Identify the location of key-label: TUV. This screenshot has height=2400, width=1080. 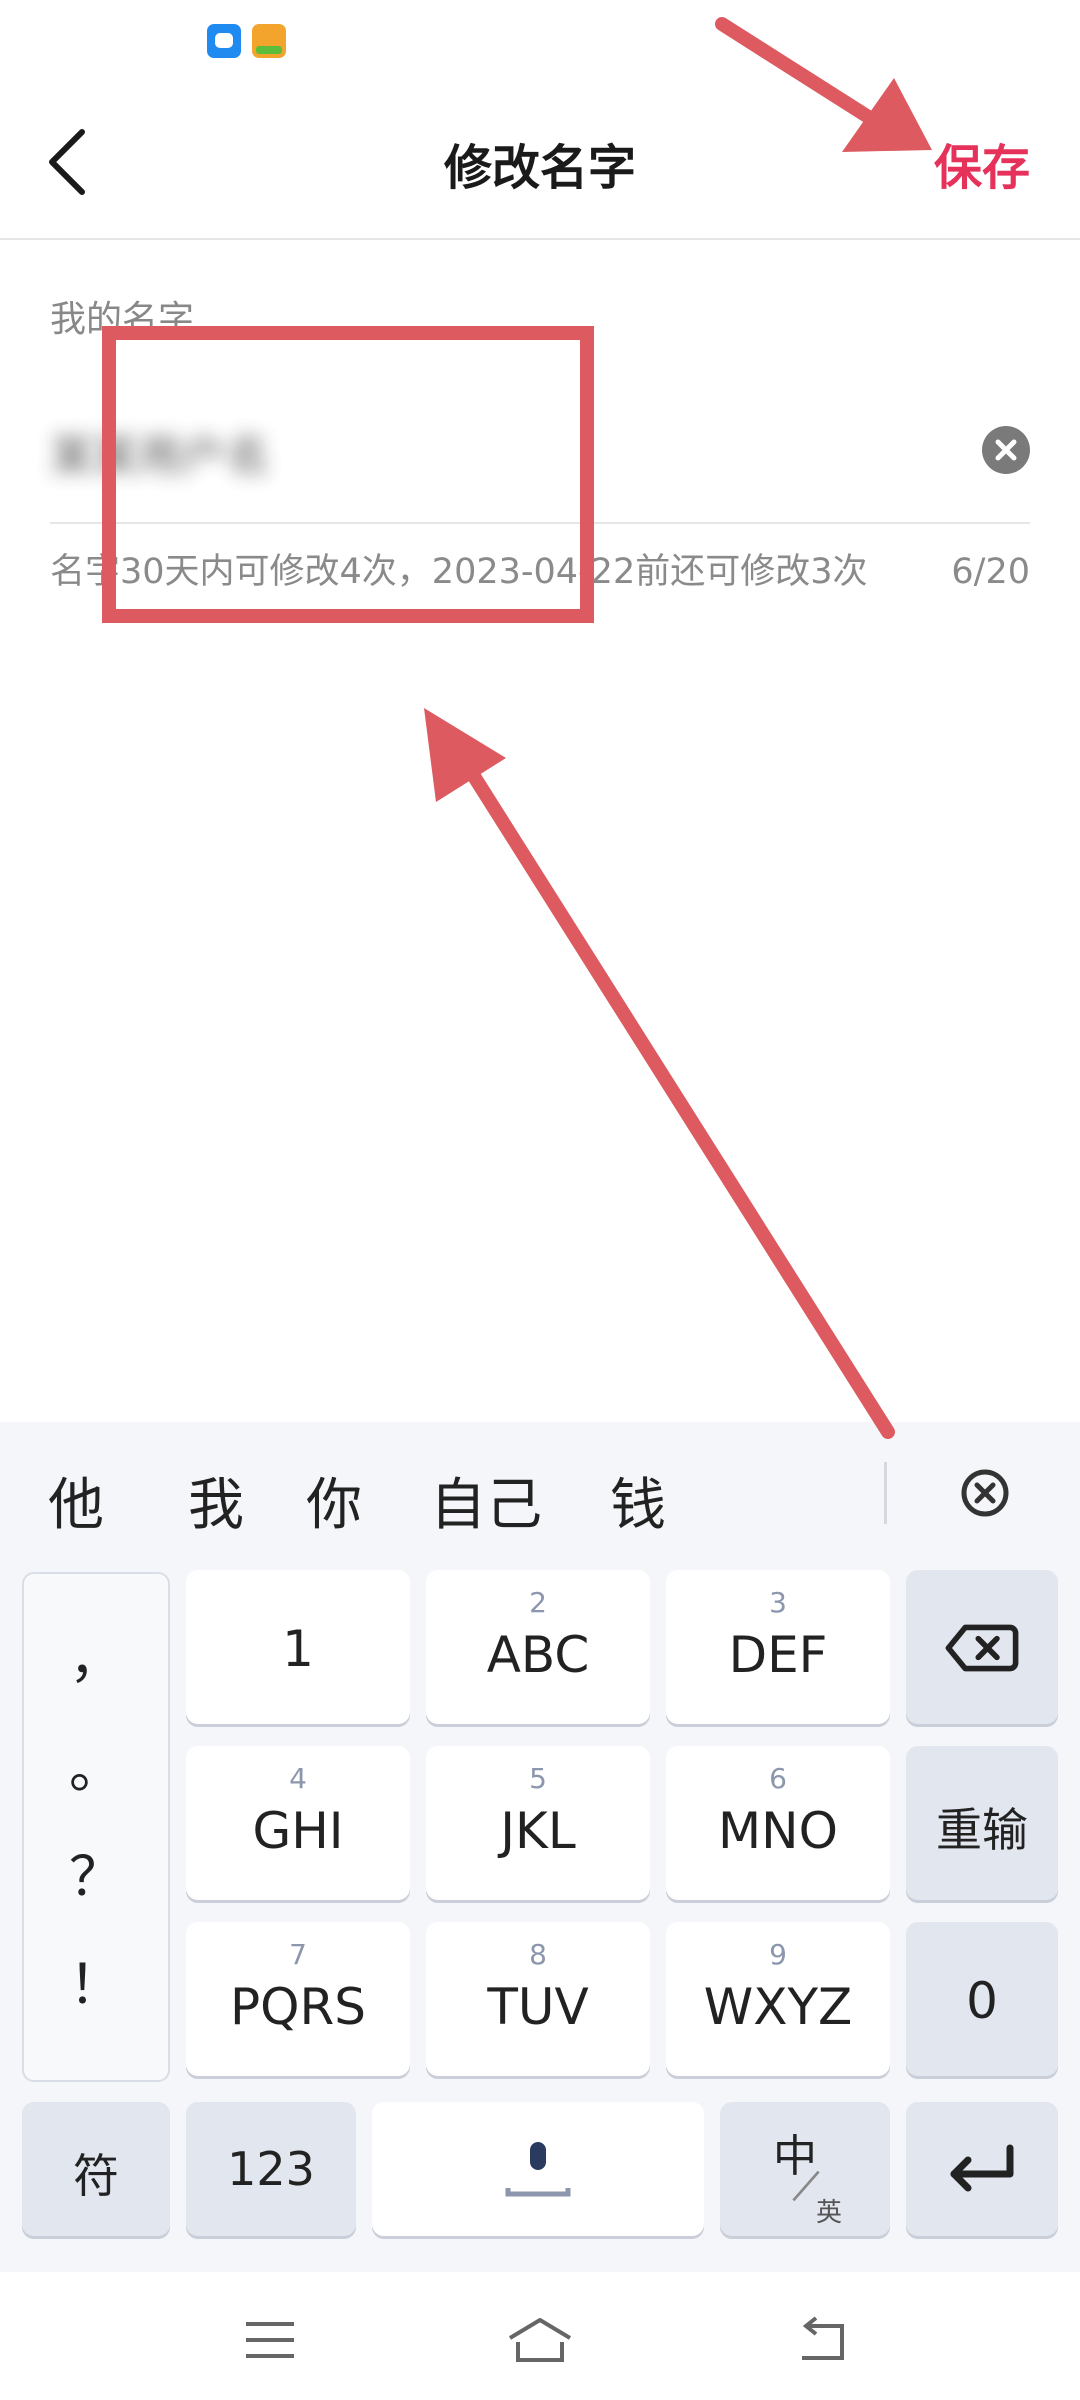
(538, 2007).